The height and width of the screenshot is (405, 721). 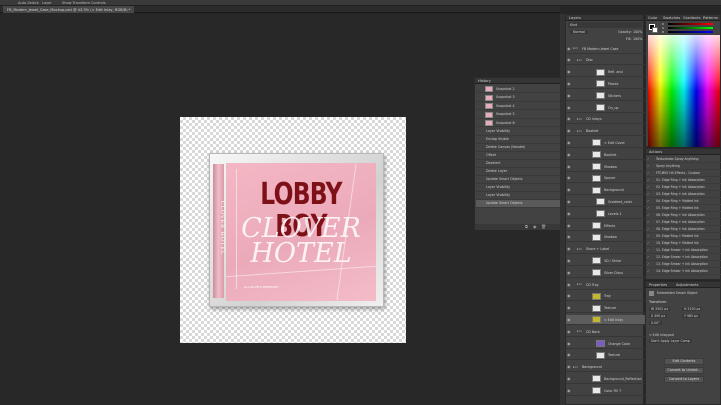 What do you see at coordinates (637, 32) in the screenshot?
I see `opacity-value: 100%` at bounding box center [637, 32].